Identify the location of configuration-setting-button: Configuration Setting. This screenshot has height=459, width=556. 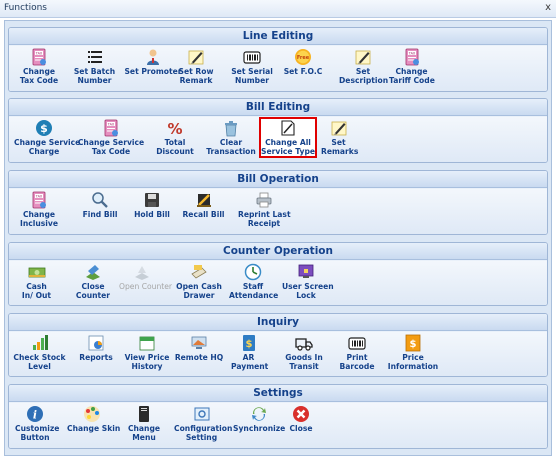
(203, 423).